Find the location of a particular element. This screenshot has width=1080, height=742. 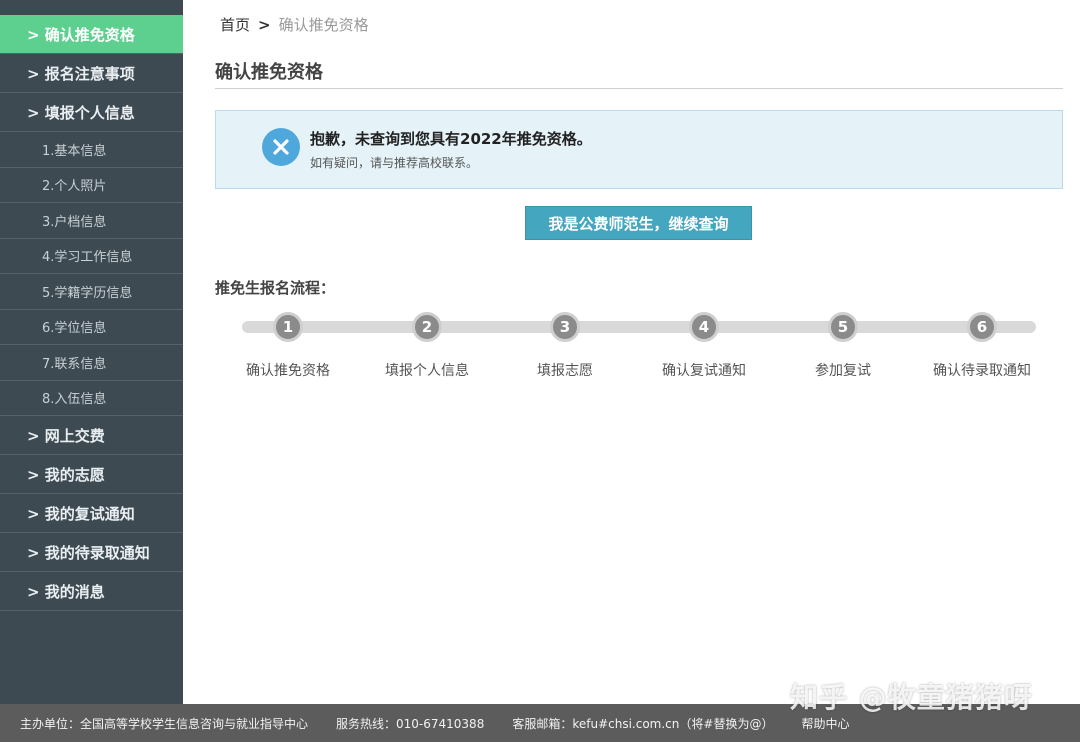

sidebar-item-label: > 我的消息 is located at coordinates (66, 591).